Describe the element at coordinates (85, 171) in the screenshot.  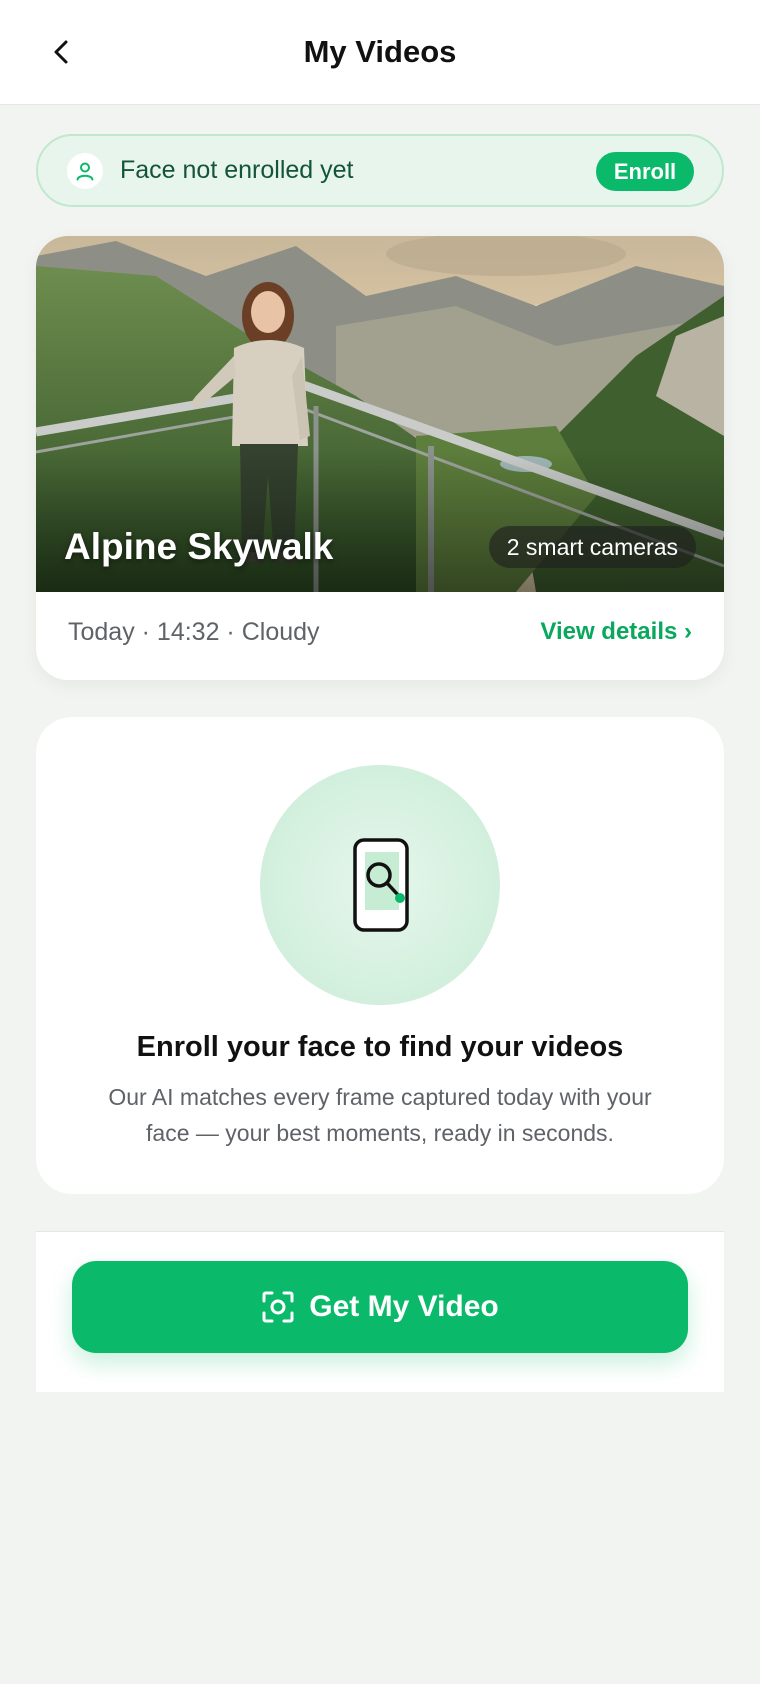
I see `user-icon` at that location.